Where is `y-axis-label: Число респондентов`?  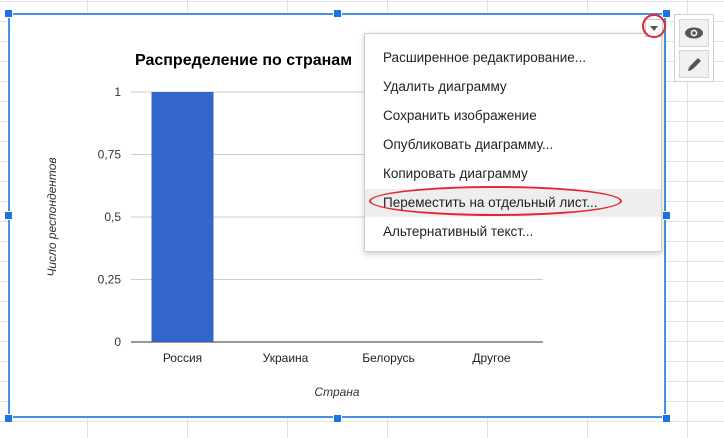 y-axis-label: Число респондентов is located at coordinates (52, 216).